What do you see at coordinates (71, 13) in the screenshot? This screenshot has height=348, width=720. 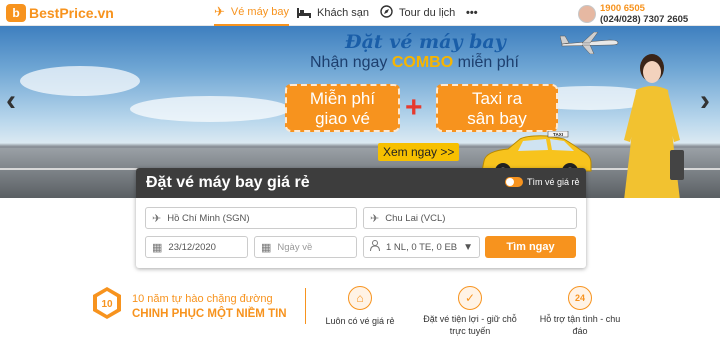 I see `logo-text: BestPrice.vn` at bounding box center [71, 13].